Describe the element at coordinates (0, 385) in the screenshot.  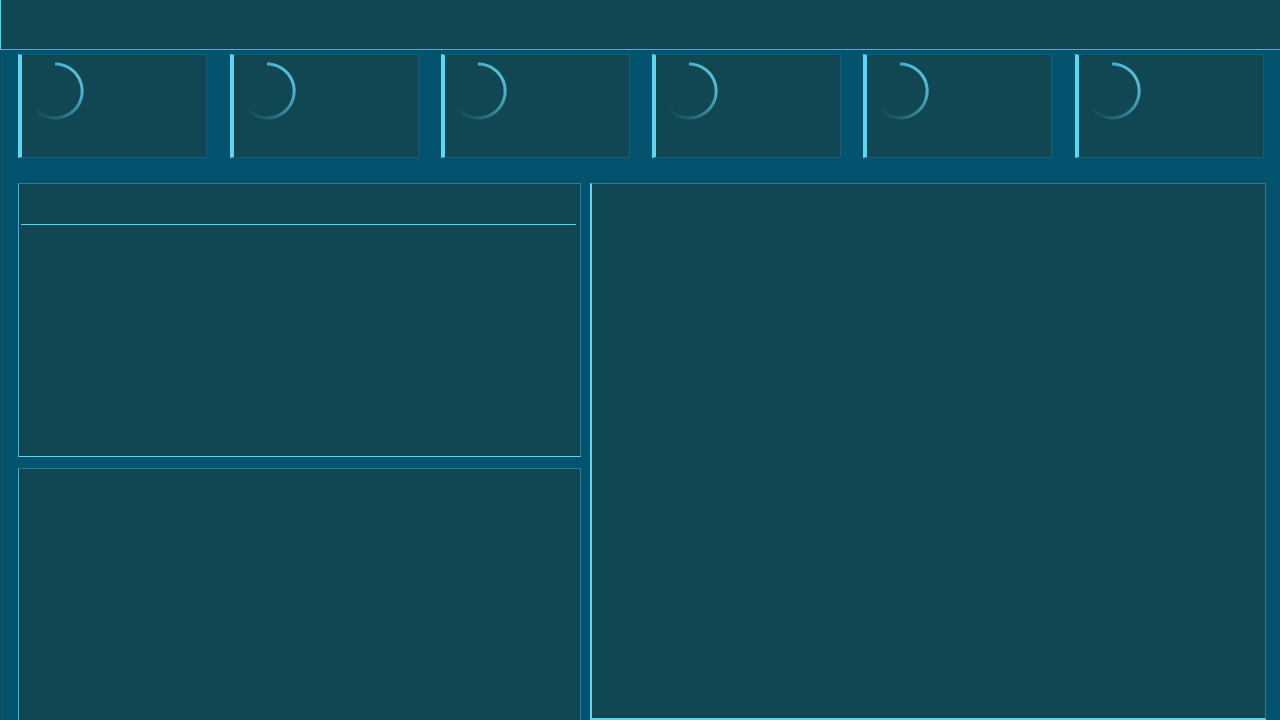
I see `left-rail` at that location.